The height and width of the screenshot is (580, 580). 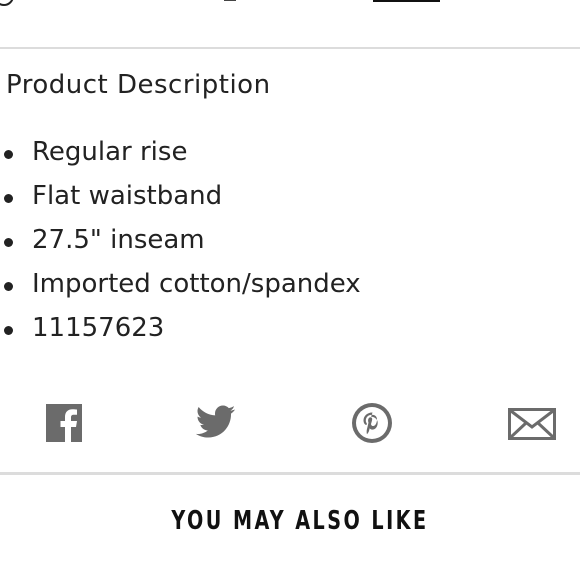 I want to click on list-item-text: 27.5" inseam, so click(x=118, y=240).